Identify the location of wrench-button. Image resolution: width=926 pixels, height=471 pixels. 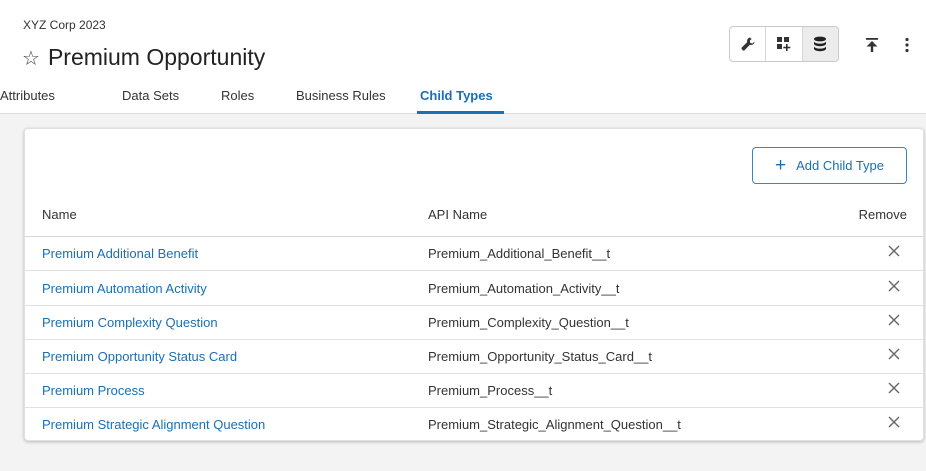
(748, 44).